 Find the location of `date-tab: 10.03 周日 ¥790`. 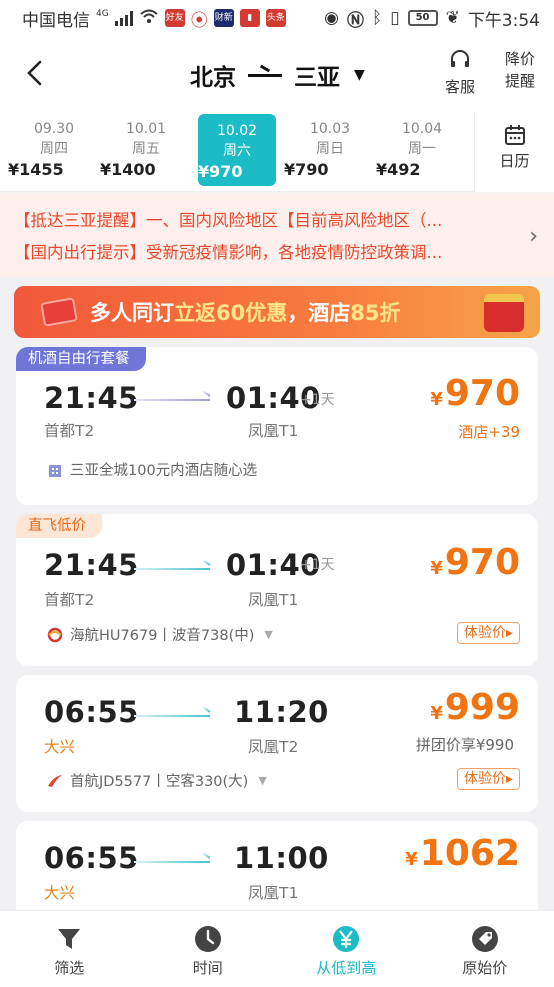

date-tab: 10.03 周日 ¥790 is located at coordinates (330, 151).